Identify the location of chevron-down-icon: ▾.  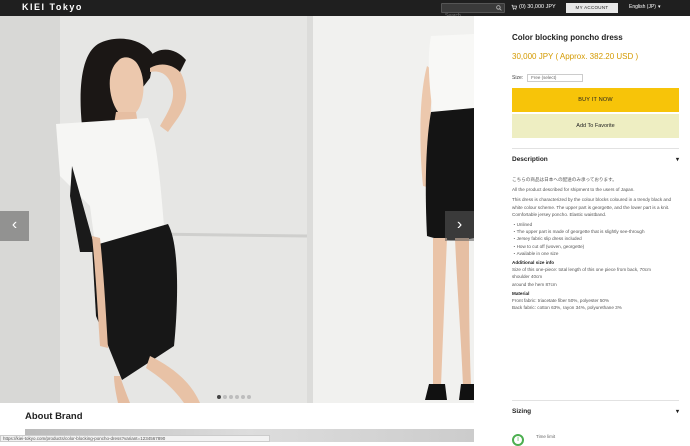
(659, 7).